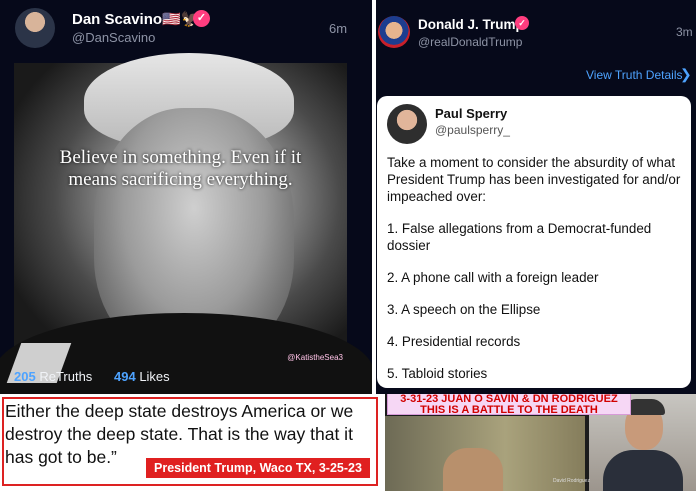 The height and width of the screenshot is (491, 696). I want to click on quoted-author-name: Paul Sperry, so click(471, 113).